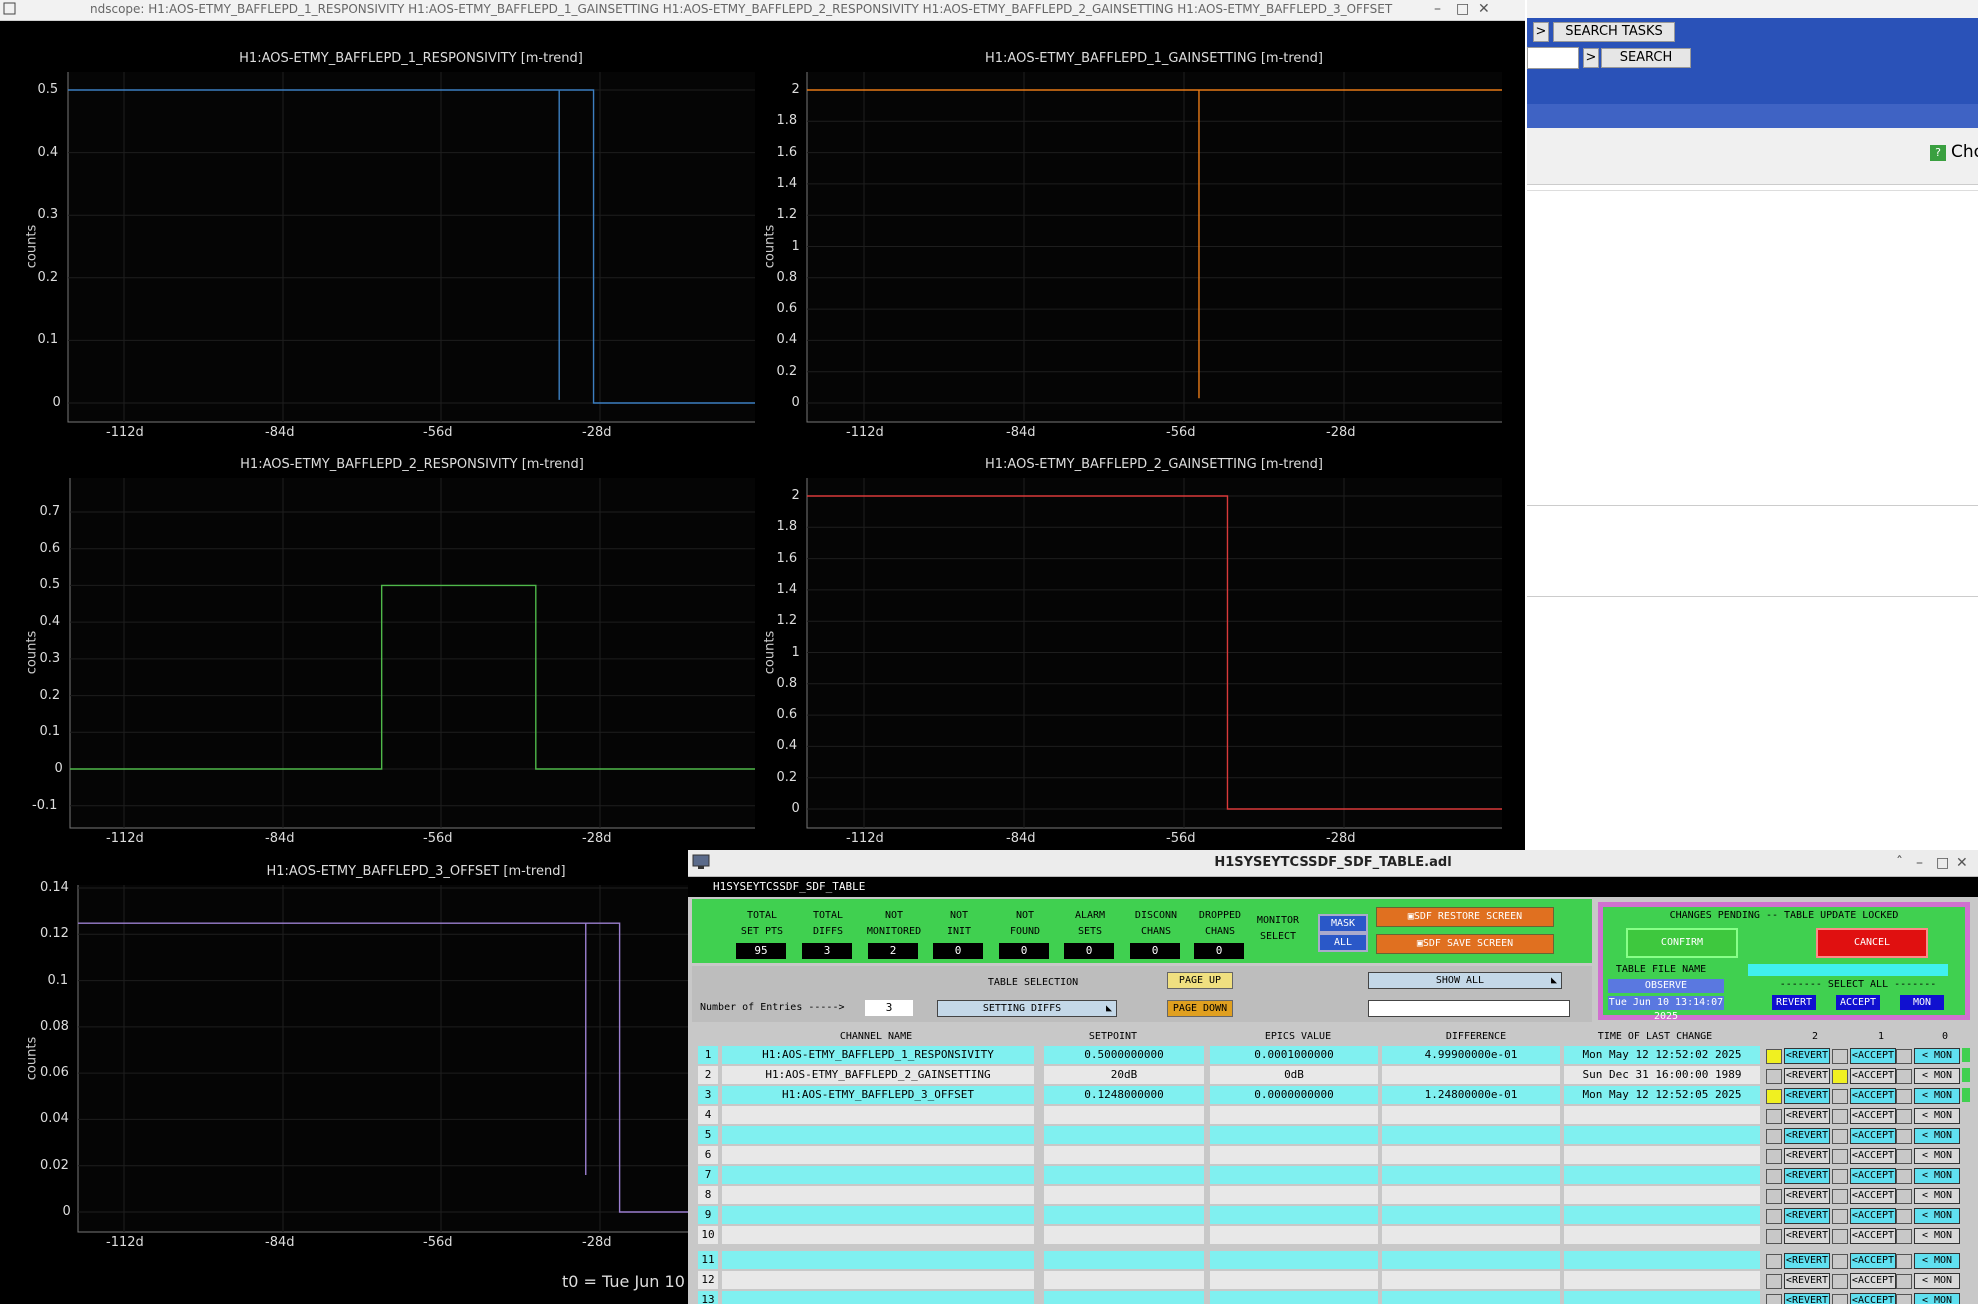  What do you see at coordinates (889, 1008) in the screenshot?
I see `num-entries-field: 3` at bounding box center [889, 1008].